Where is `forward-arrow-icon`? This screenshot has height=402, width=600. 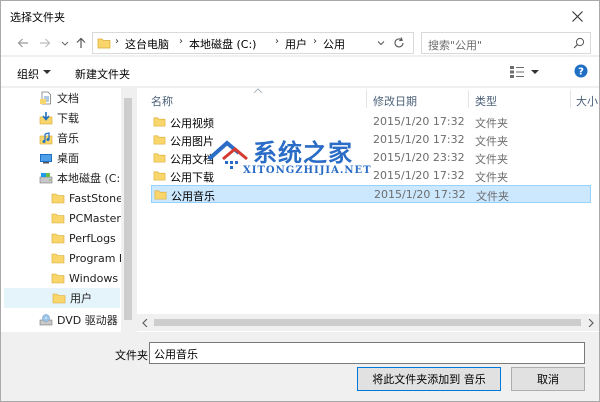 forward-arrow-icon is located at coordinates (45, 43).